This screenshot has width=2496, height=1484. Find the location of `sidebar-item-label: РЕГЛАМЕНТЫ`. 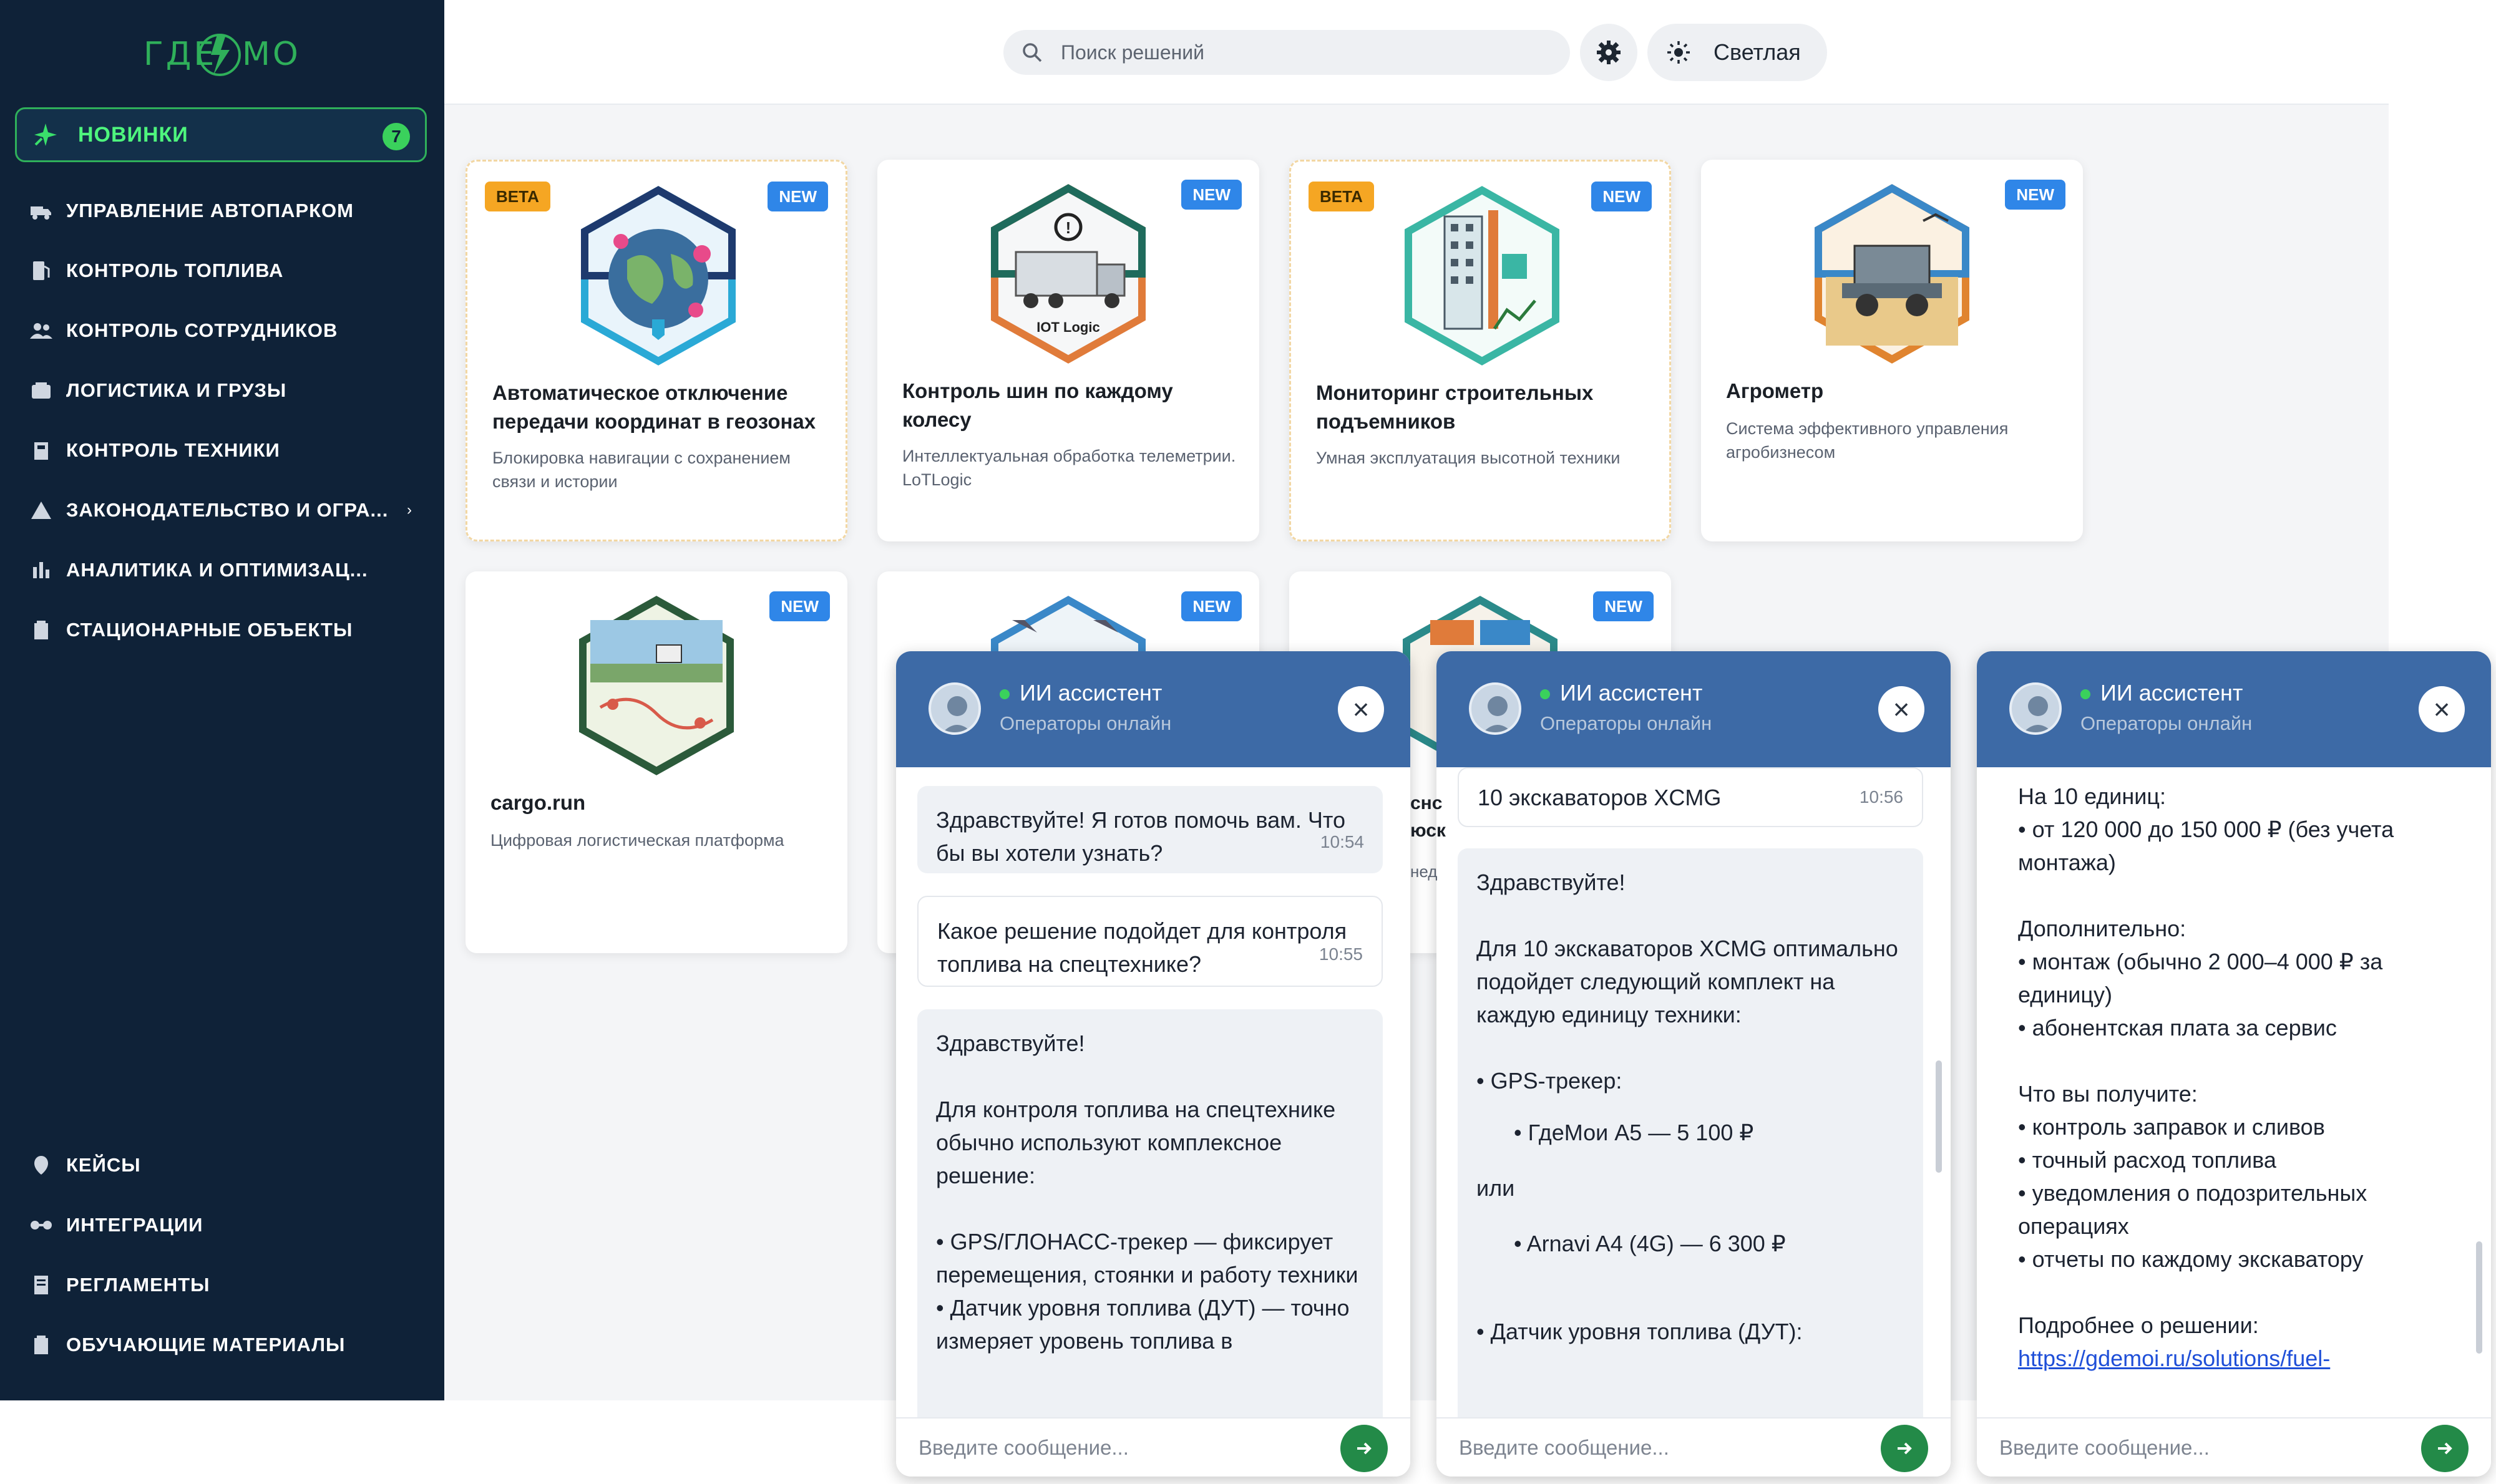

sidebar-item-label: РЕГЛАМЕНТЫ is located at coordinates (138, 1285).